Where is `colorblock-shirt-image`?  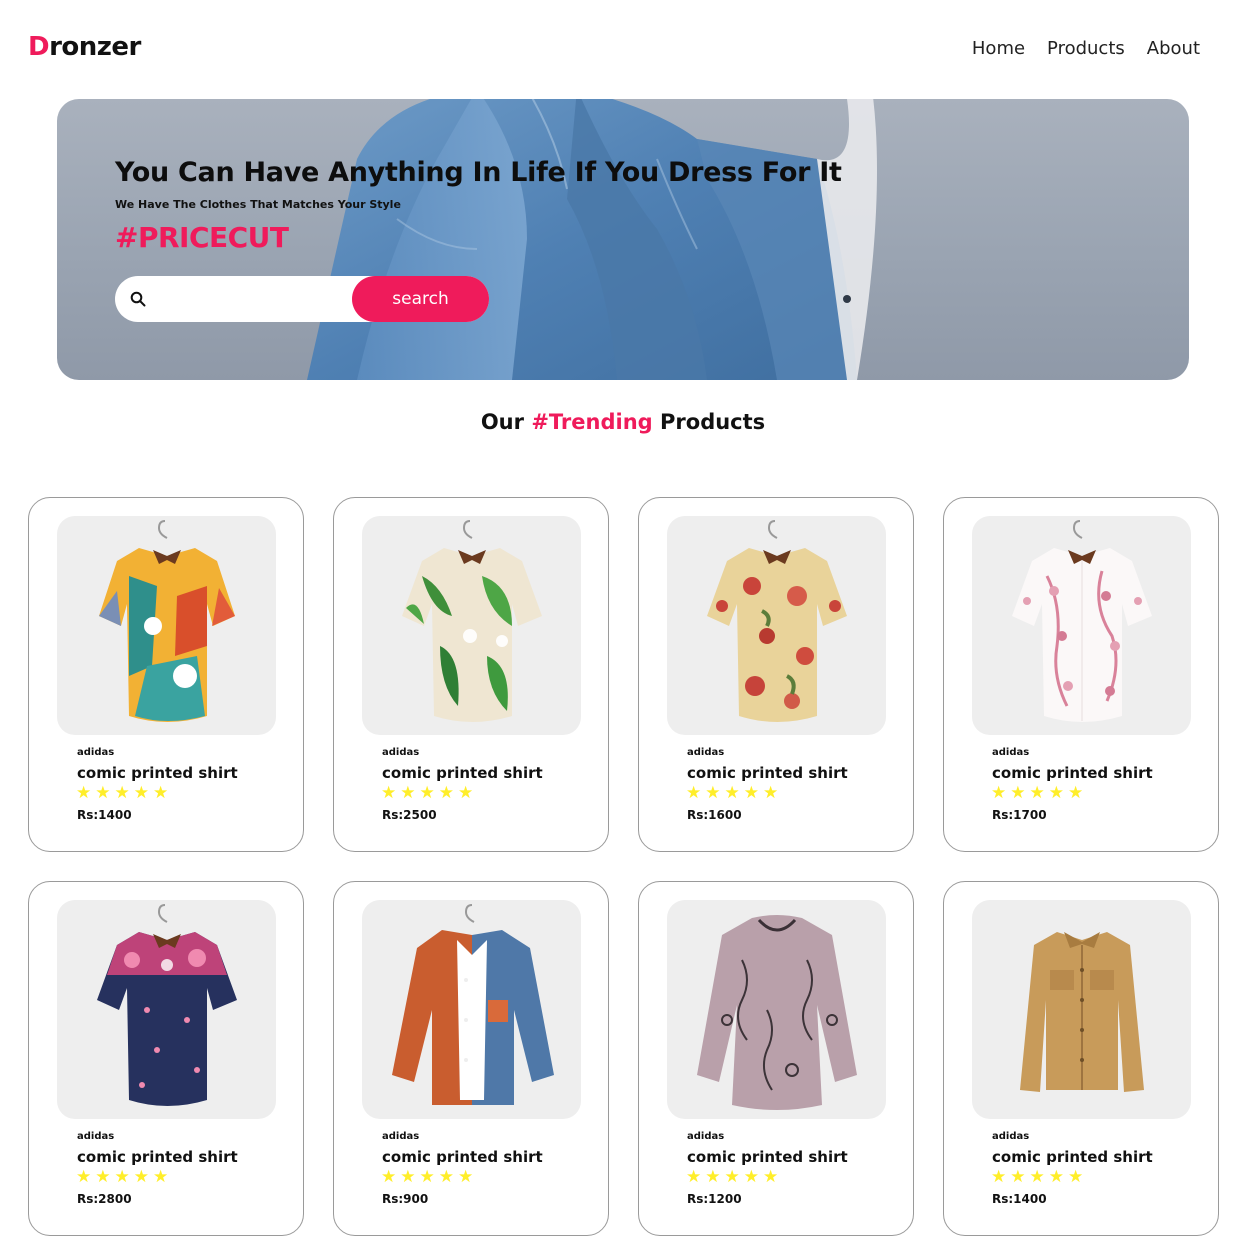 colorblock-shirt-image is located at coordinates (473, 1004).